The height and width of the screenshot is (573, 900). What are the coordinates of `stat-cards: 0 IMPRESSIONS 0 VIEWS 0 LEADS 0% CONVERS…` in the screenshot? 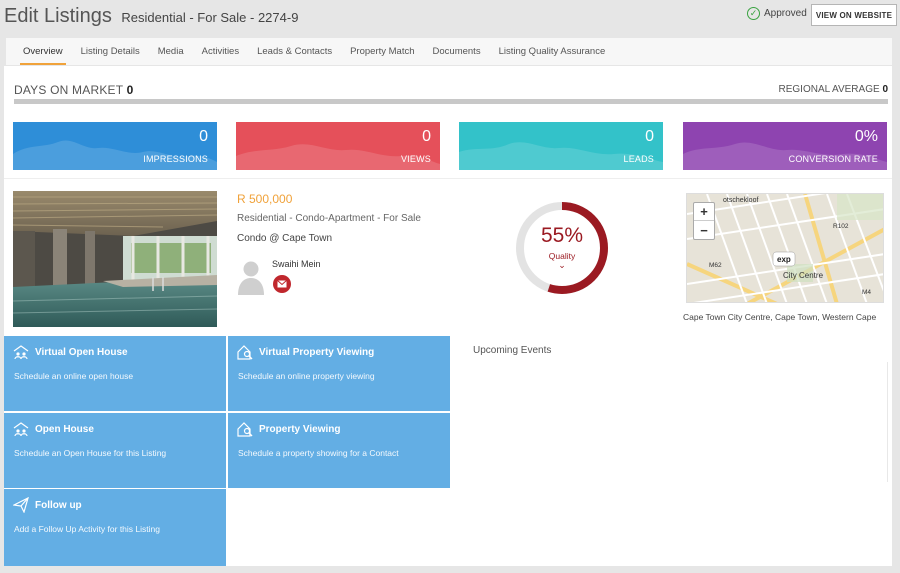 It's located at (451, 146).